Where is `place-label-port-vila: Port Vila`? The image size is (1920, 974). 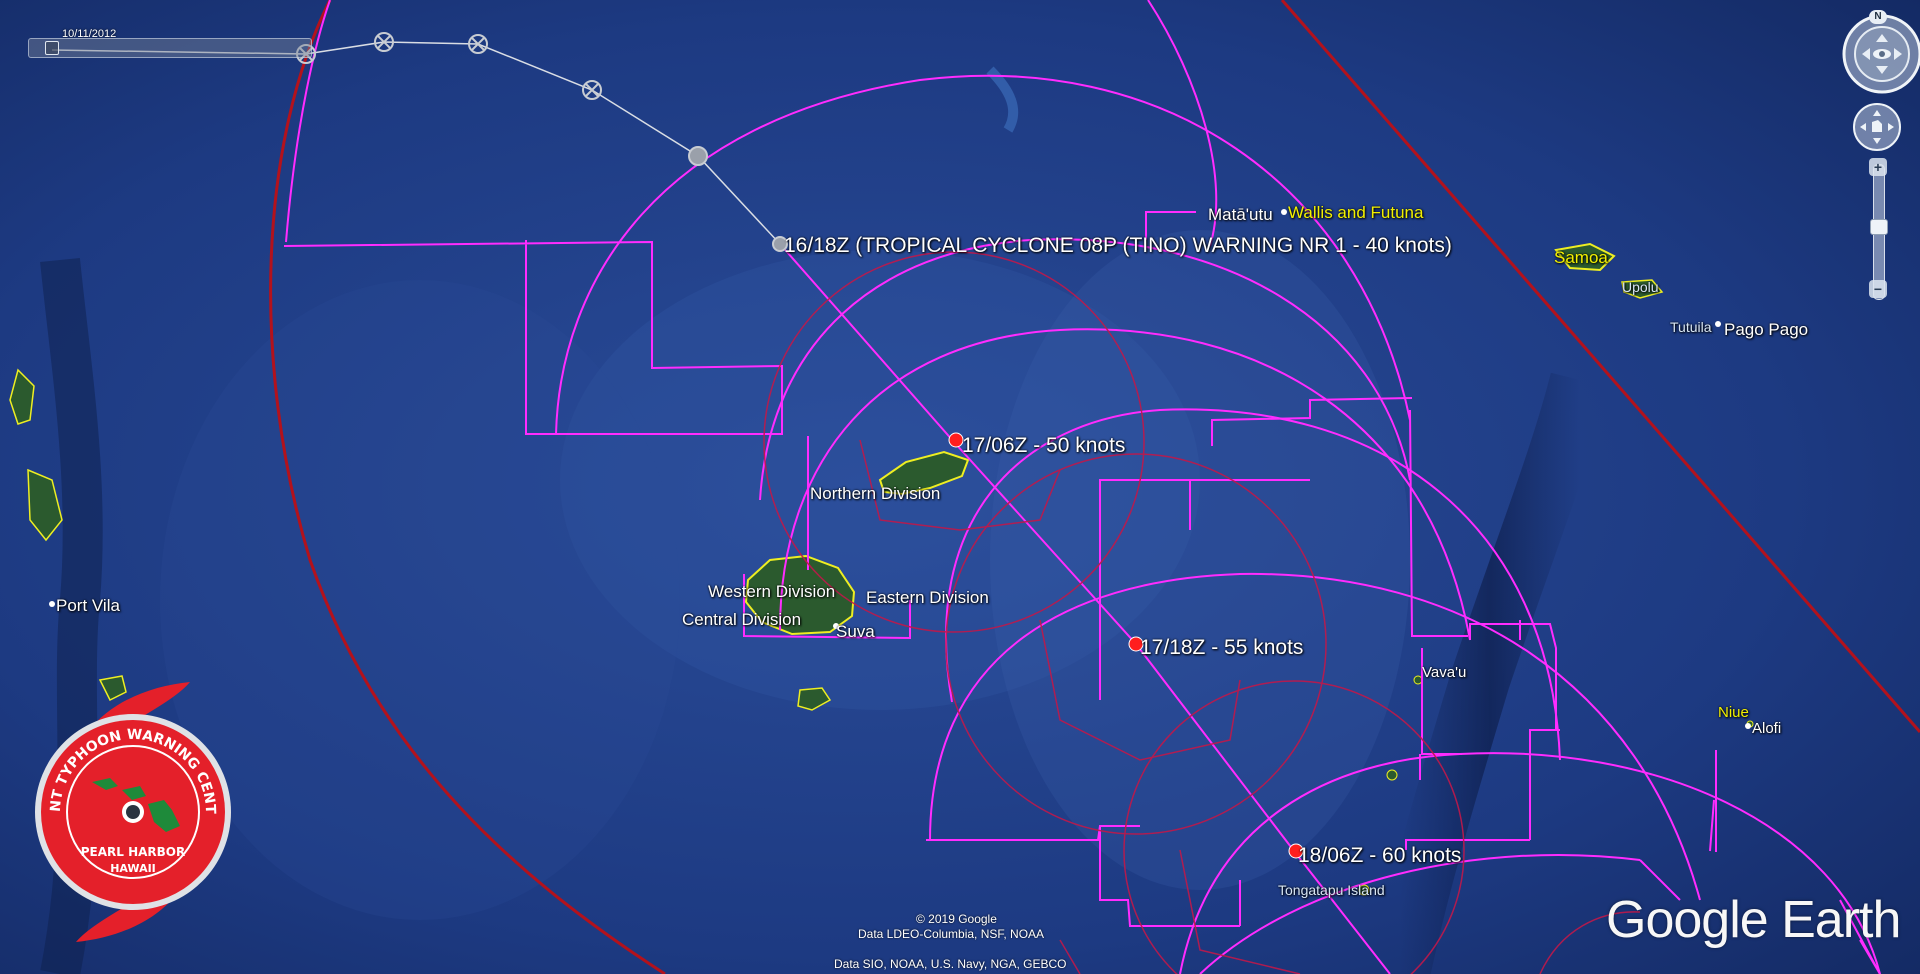
place-label-port-vila: Port Vila is located at coordinates (88, 606).